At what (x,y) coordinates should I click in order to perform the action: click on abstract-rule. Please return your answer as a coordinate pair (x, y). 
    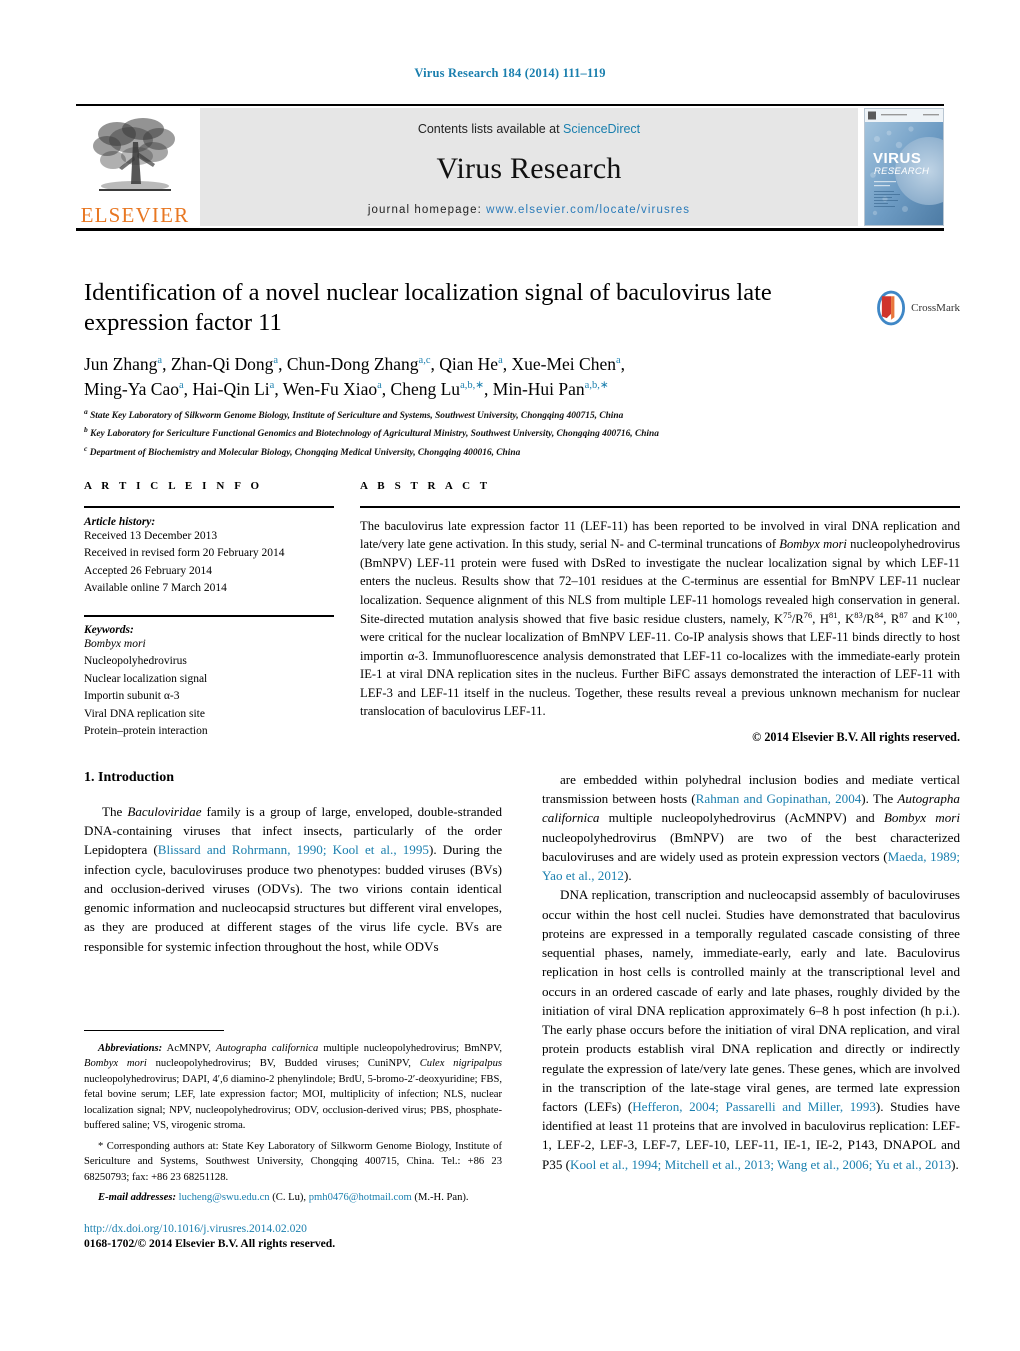
    Looking at the image, I should click on (660, 507).